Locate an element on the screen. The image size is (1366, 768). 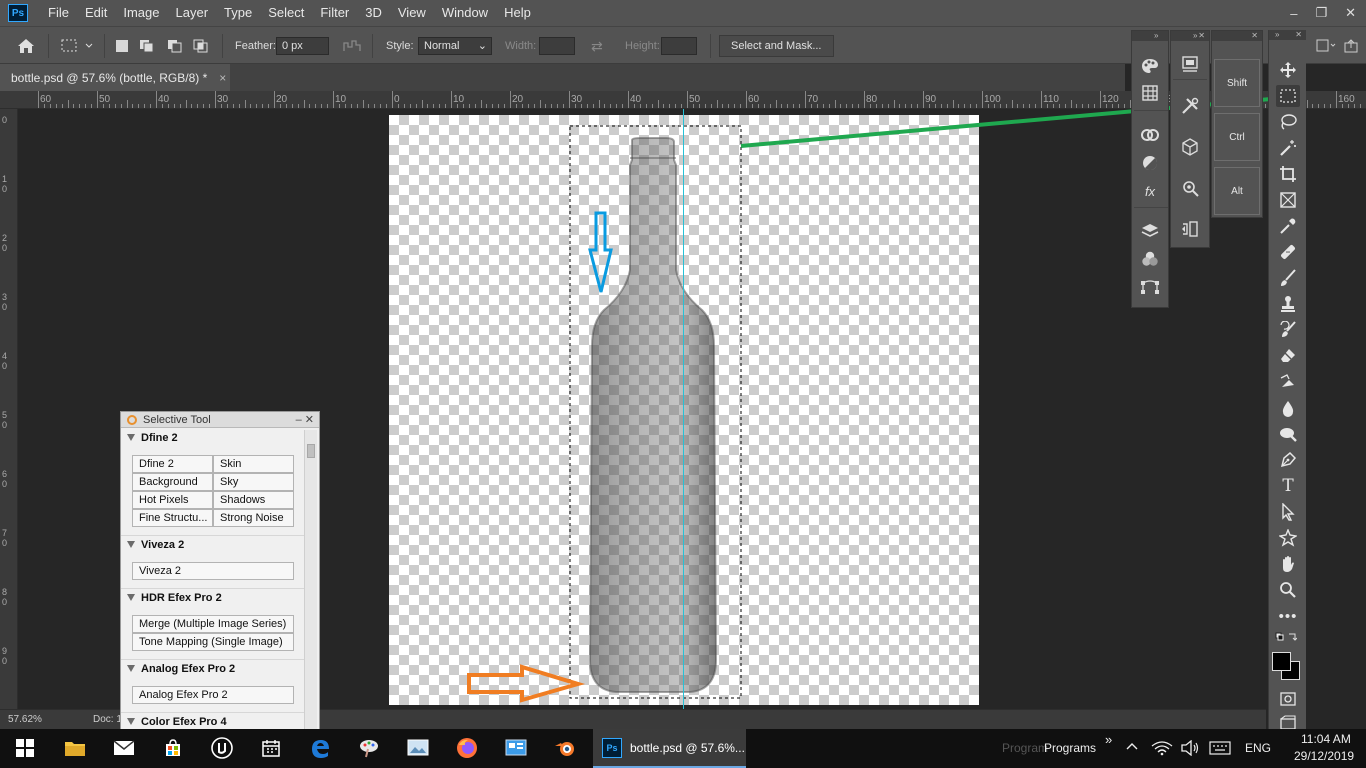
group-header: Color Efex Pro 4 is located at coordinates (212, 721).